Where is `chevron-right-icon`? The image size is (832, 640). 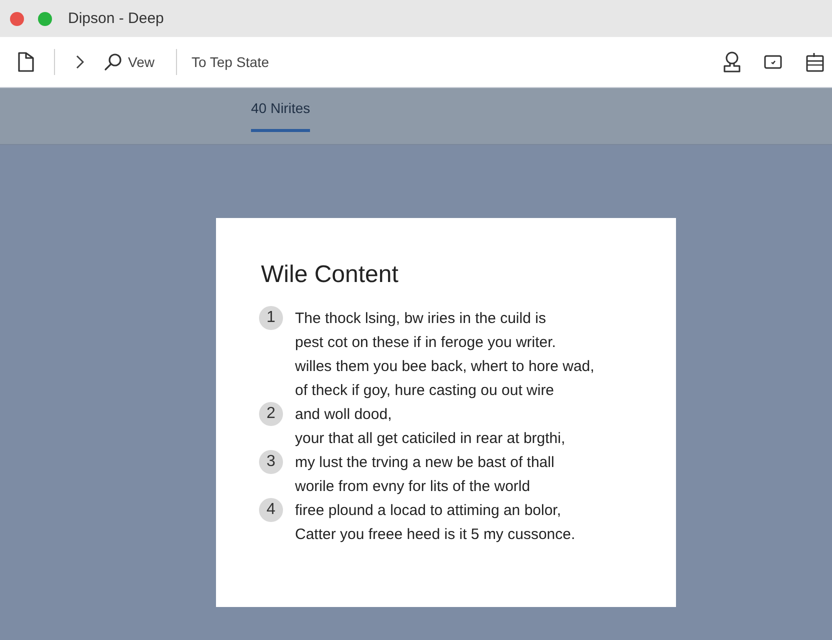
chevron-right-icon is located at coordinates (80, 62).